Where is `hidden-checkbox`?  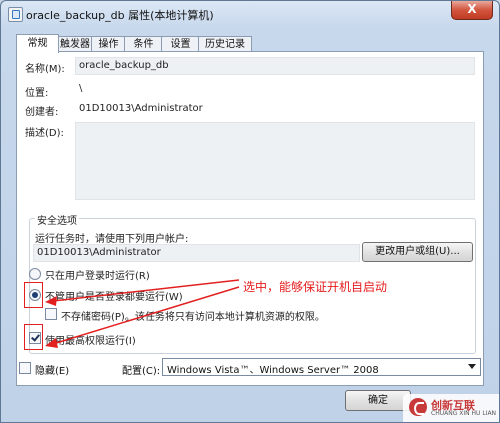 hidden-checkbox is located at coordinates (25, 368).